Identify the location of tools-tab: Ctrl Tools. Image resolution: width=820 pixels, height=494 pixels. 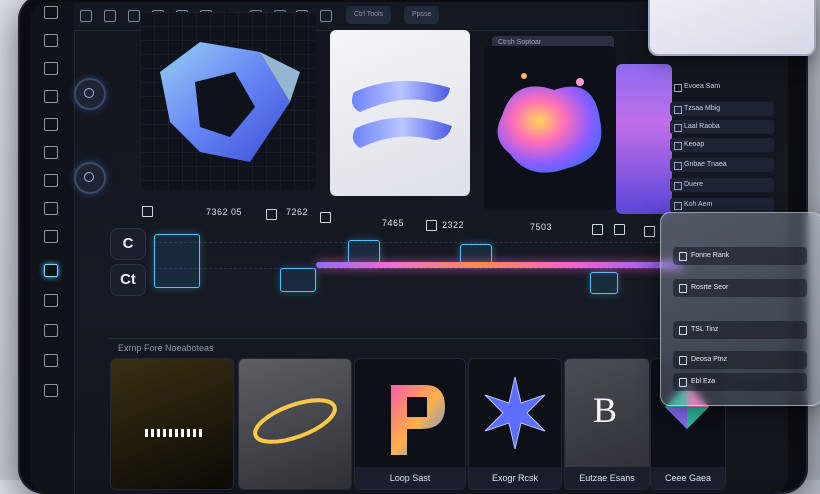
(369, 15).